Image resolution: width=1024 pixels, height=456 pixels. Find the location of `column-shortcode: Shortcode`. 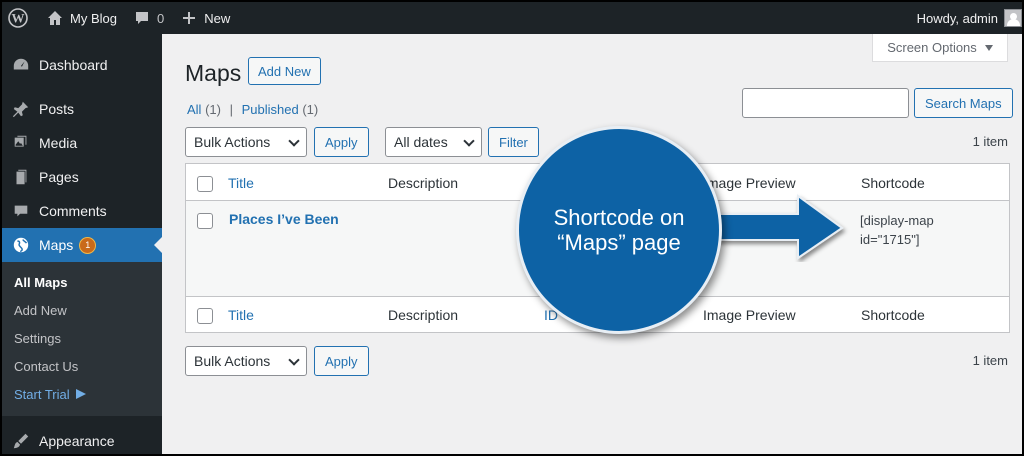

column-shortcode: Shortcode is located at coordinates (893, 183).